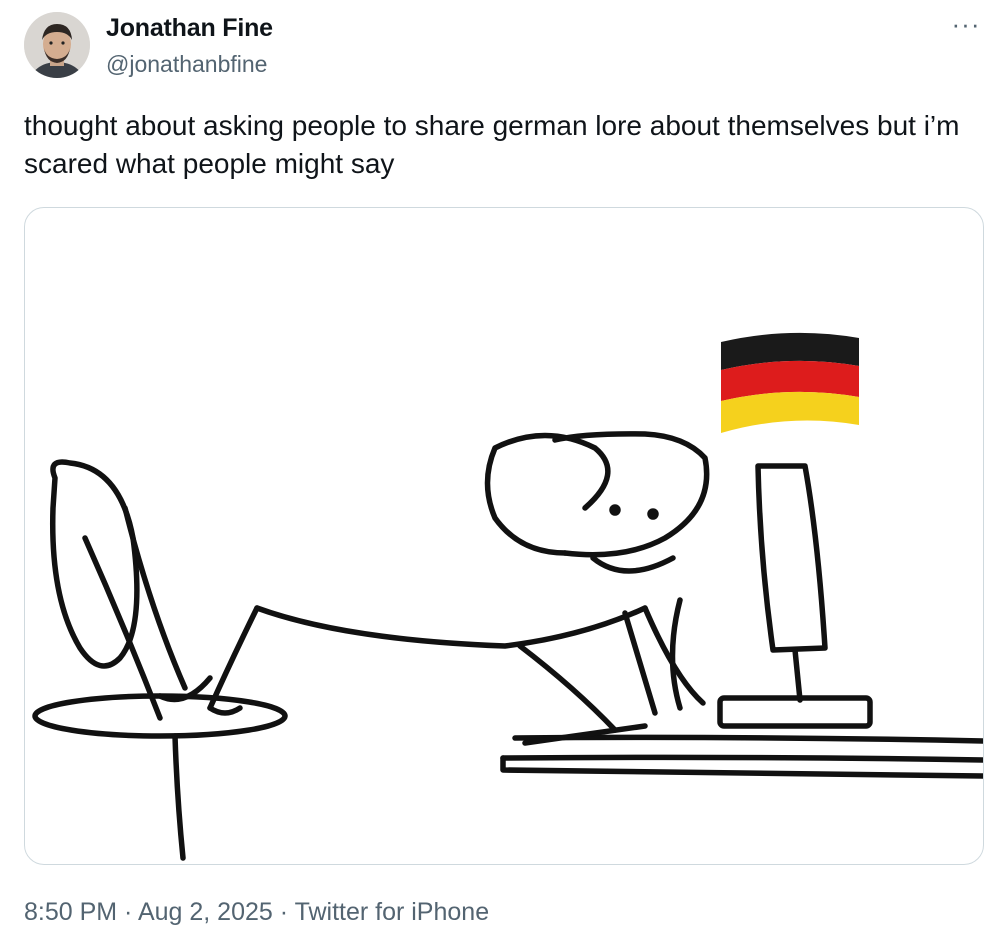 The width and height of the screenshot is (1000, 952). I want to click on germany-flag-icon, so click(790, 382).